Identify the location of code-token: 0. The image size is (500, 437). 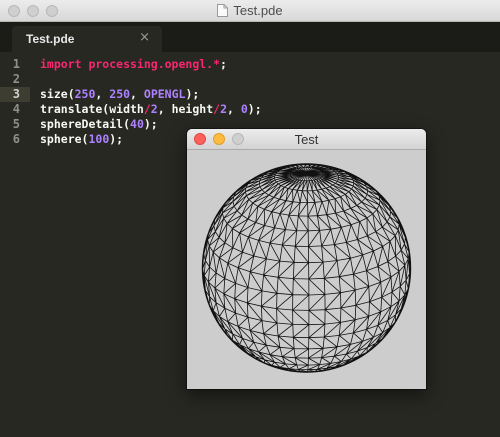
(244, 109).